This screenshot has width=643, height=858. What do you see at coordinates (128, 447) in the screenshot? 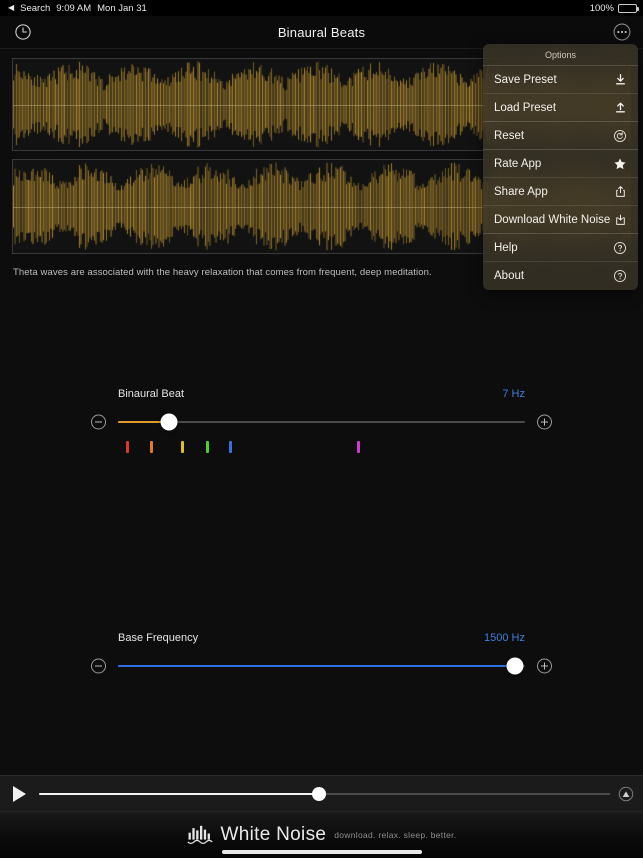
I see `preset-tick-delta` at bounding box center [128, 447].